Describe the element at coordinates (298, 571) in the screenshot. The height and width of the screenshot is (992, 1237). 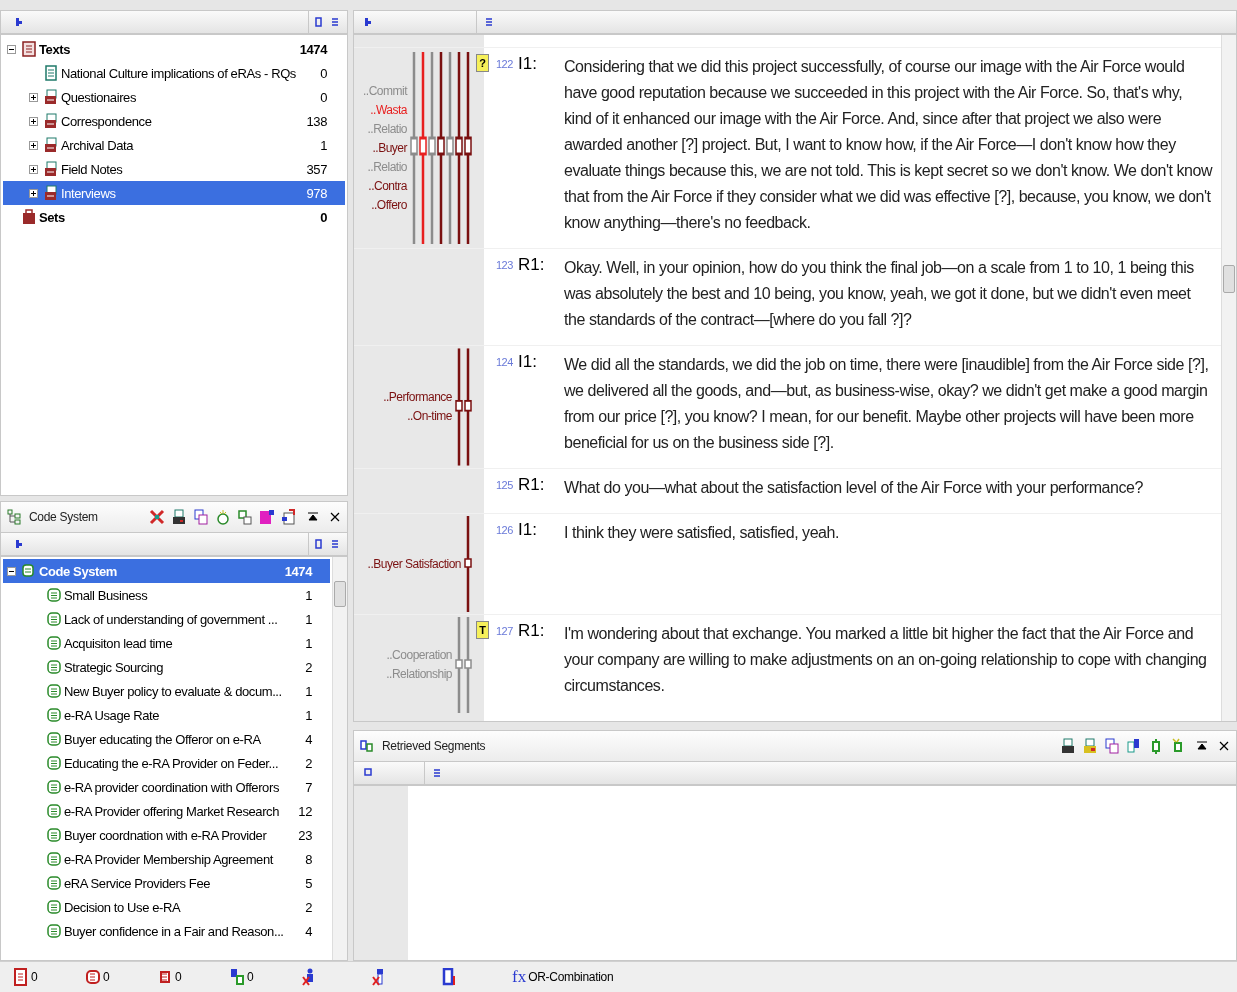
I see `tree-item-count: 1474` at that location.